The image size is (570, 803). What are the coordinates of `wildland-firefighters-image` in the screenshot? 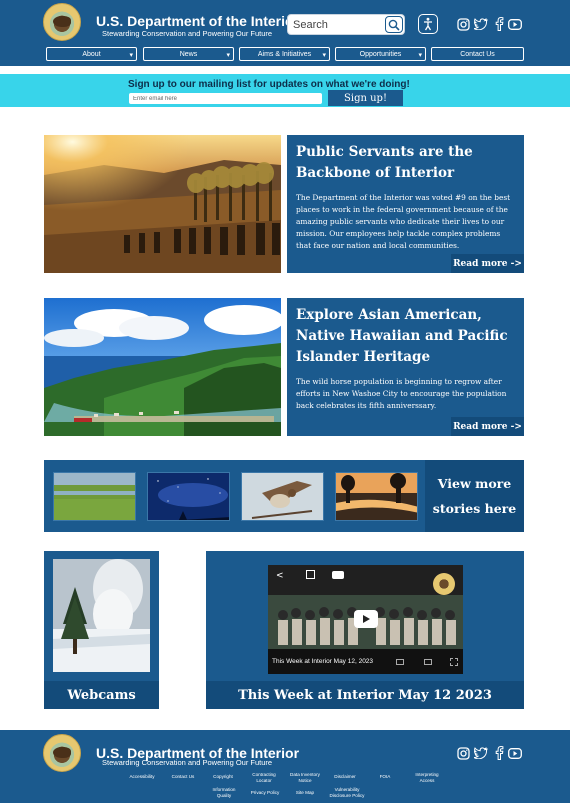 It's located at (162, 204).